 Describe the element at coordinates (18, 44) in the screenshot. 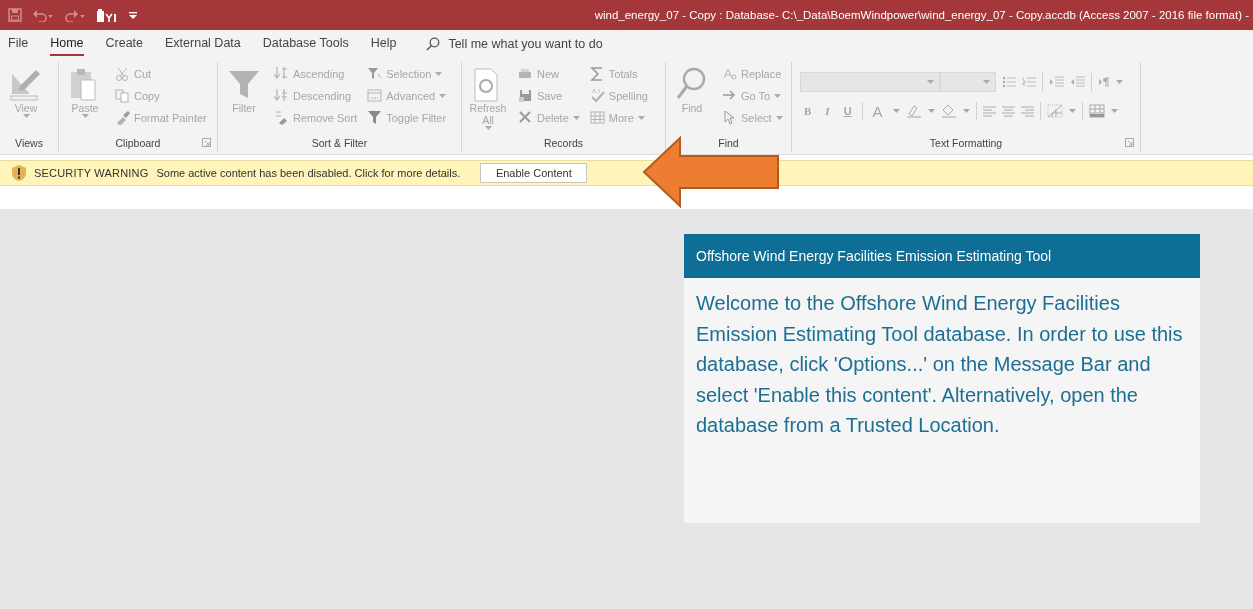

I see `menu-tab: File` at that location.